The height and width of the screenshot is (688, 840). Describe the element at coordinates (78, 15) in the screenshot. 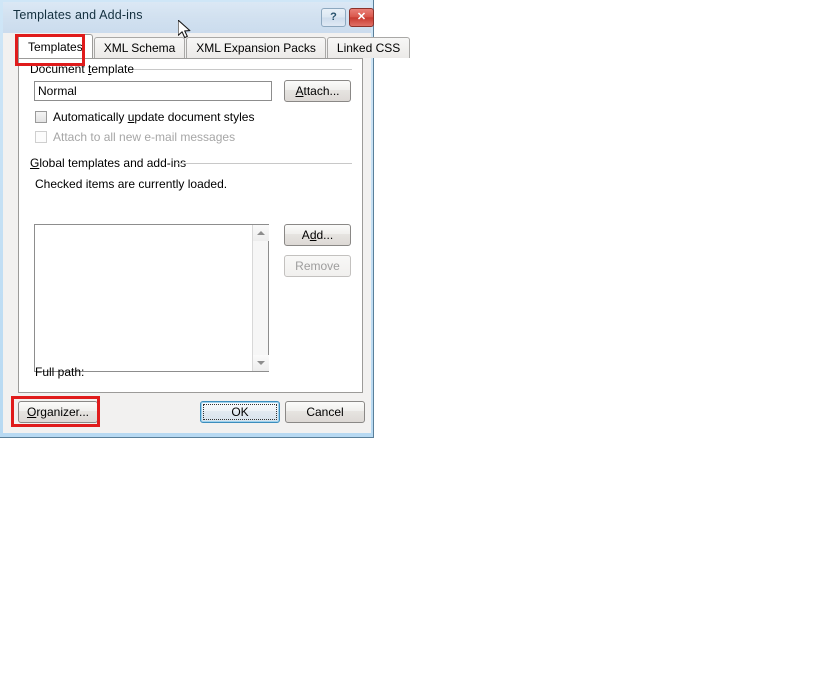

I see `dialog-title: Templates and Add-ins` at that location.